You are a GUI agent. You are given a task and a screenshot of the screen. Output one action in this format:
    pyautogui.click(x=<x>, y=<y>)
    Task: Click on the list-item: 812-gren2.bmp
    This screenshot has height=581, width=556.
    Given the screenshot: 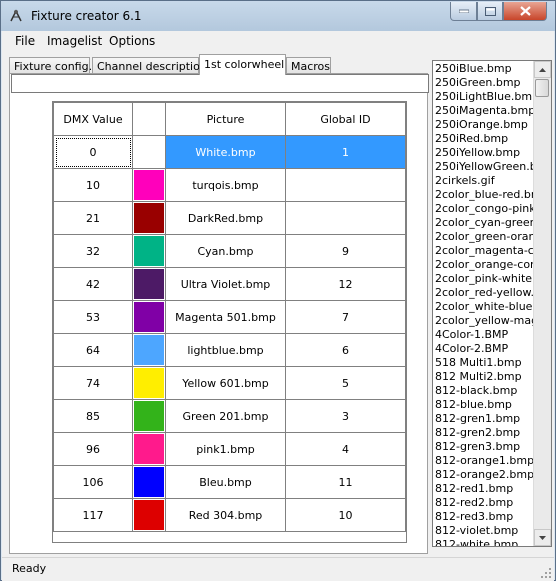 What is the action you would take?
    pyautogui.click(x=486, y=433)
    